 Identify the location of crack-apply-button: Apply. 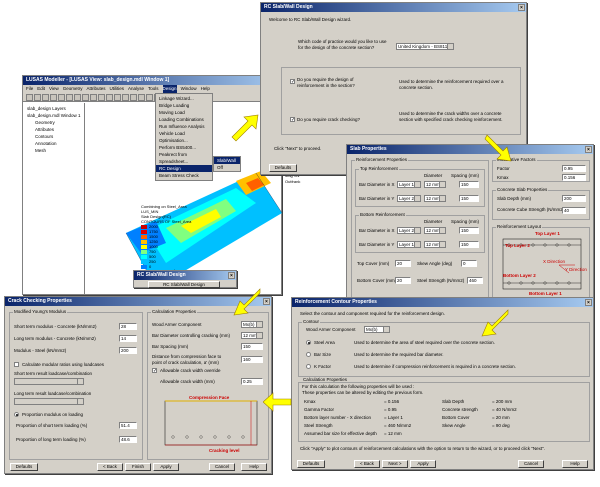
(166, 467).